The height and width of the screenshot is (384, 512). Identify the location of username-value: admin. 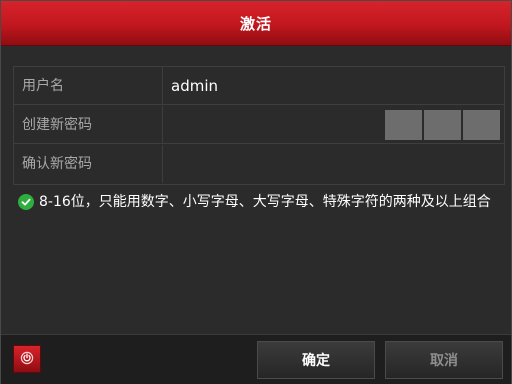
(194, 86).